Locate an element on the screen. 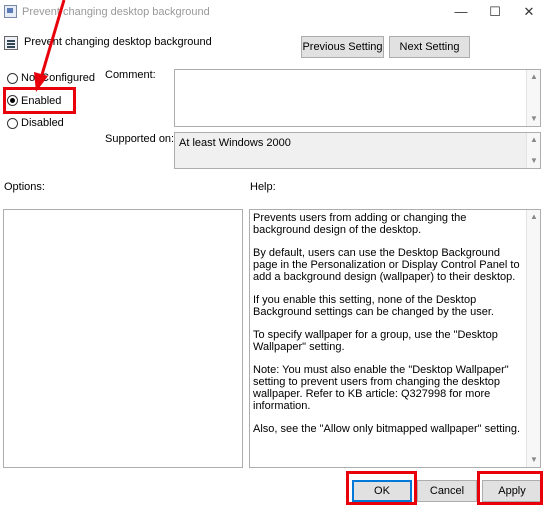 The image size is (544, 505). annotation-arrow-icon is located at coordinates (50, 46).